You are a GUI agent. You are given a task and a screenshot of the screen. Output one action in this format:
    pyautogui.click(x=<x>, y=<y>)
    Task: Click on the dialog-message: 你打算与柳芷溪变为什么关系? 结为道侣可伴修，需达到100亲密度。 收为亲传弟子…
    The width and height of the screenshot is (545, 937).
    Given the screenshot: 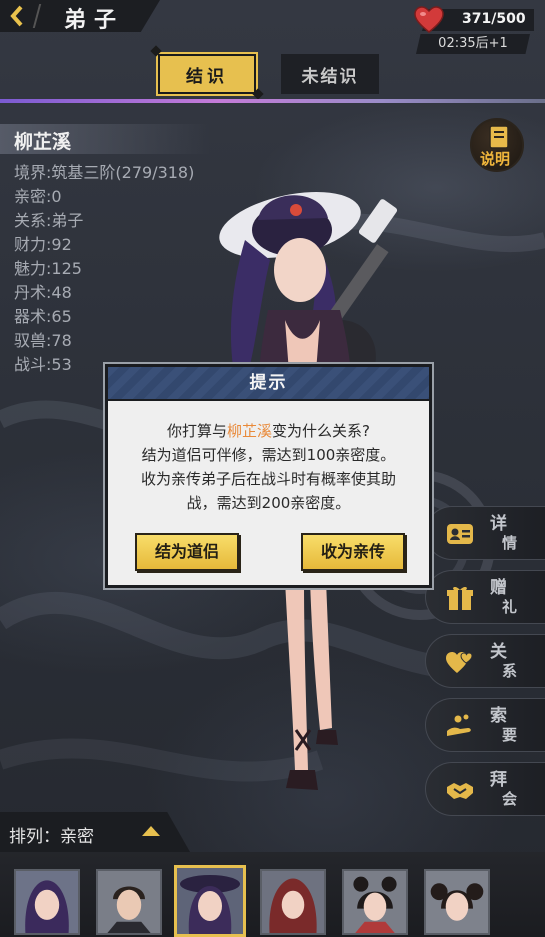 What is the action you would take?
    pyautogui.click(x=268, y=467)
    